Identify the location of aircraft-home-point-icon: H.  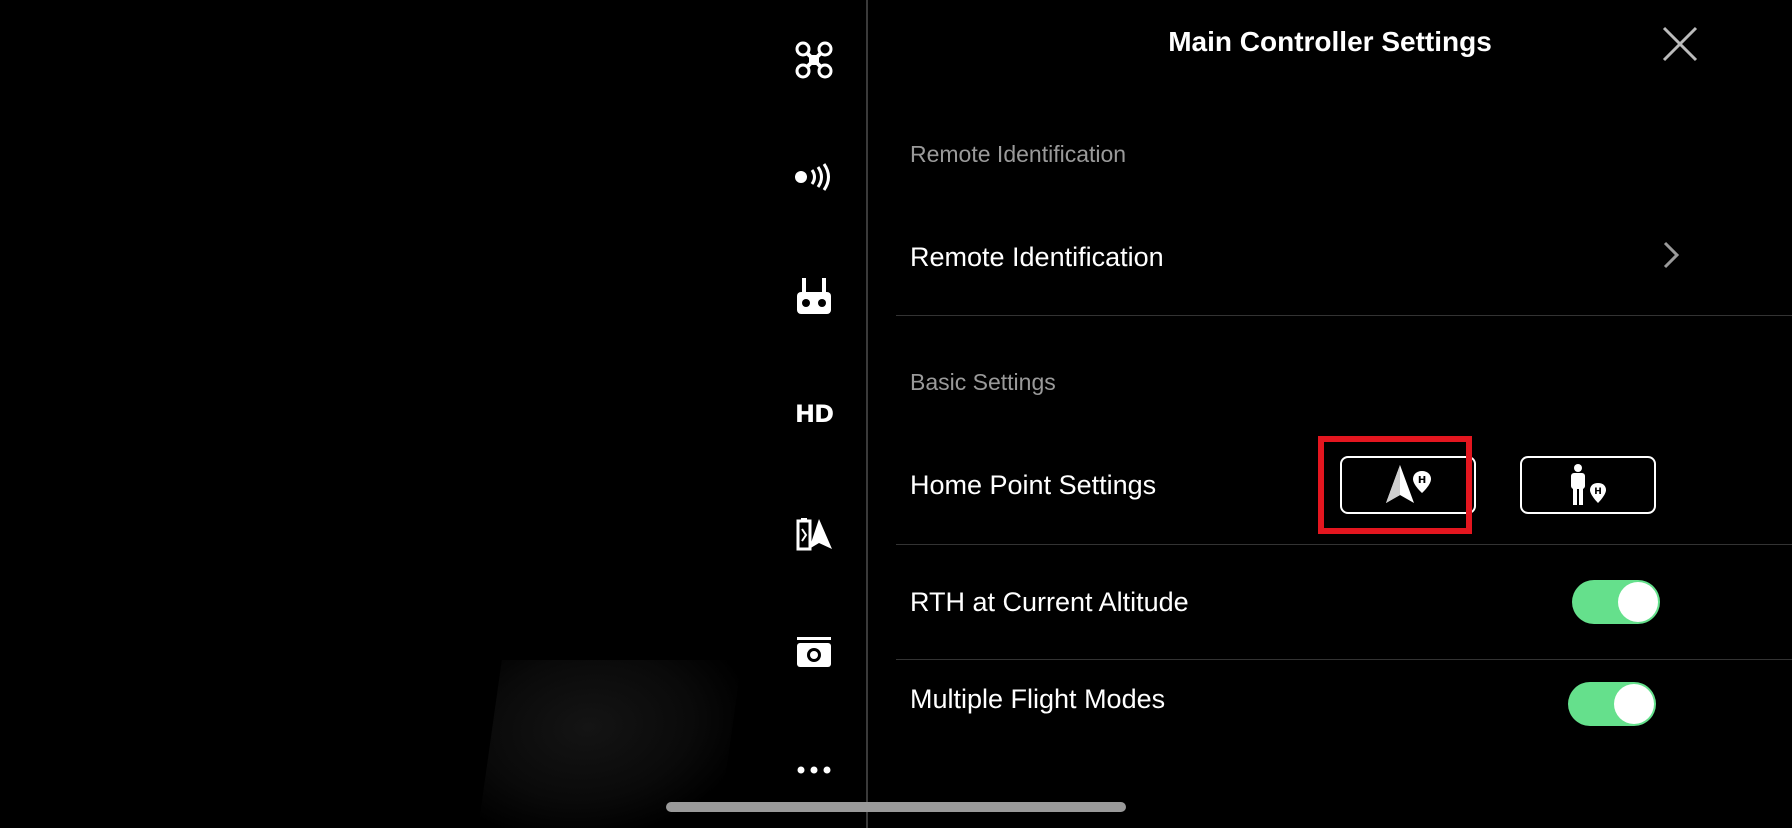
(1408, 484).